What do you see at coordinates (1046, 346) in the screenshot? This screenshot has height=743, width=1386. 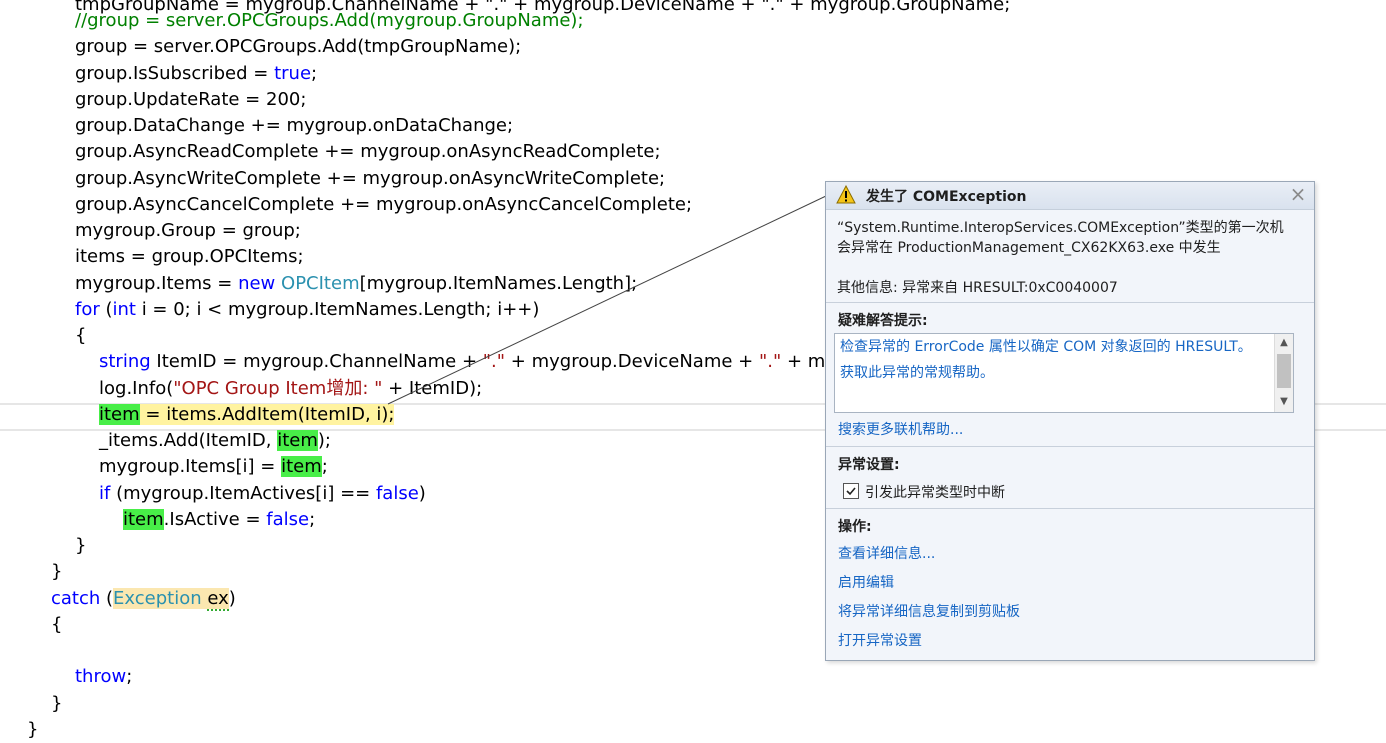 I see `hint-link-errorcode: 检查异常的 ErrorCode 属性以确定 COM 对象返回的 HRESULT。` at bounding box center [1046, 346].